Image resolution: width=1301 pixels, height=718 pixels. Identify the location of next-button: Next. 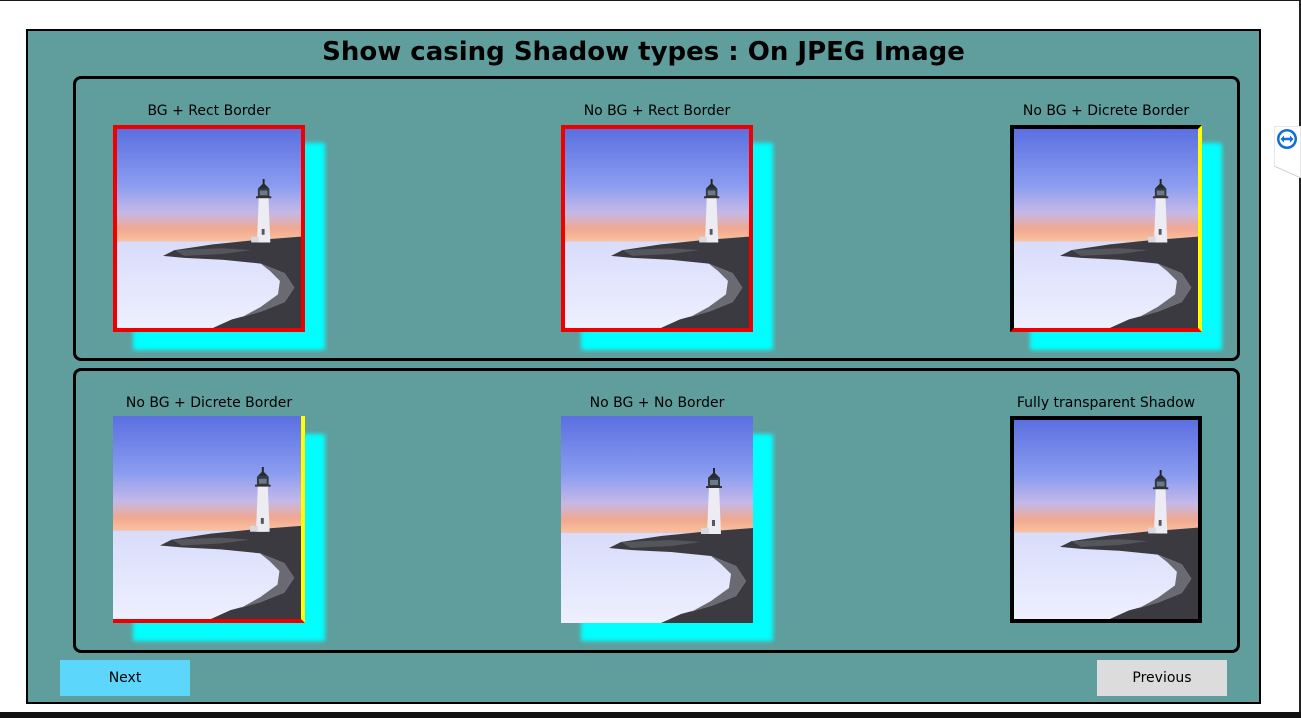
(125, 678).